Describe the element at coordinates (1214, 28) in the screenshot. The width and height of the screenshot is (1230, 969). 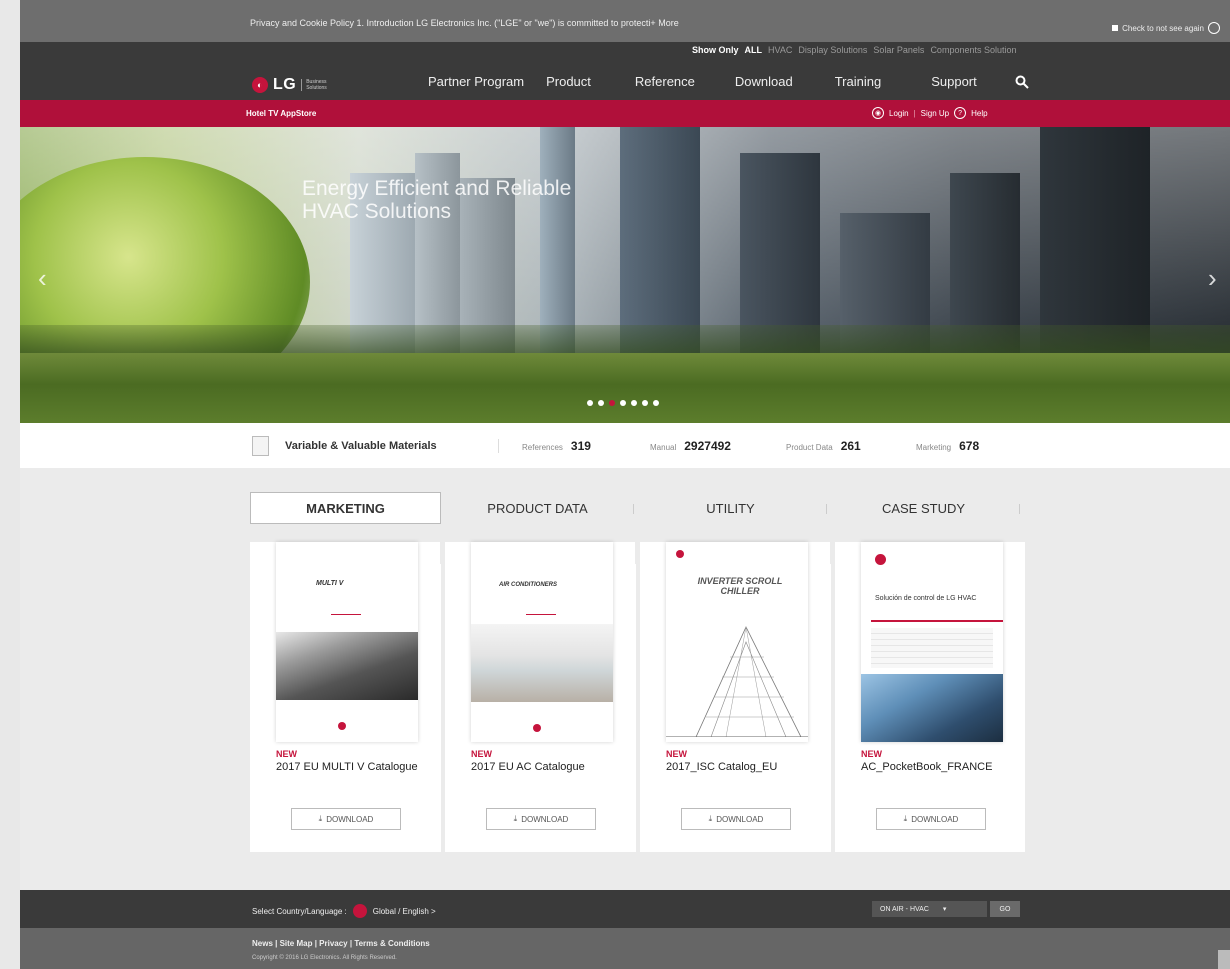
I see `close-icon` at that location.